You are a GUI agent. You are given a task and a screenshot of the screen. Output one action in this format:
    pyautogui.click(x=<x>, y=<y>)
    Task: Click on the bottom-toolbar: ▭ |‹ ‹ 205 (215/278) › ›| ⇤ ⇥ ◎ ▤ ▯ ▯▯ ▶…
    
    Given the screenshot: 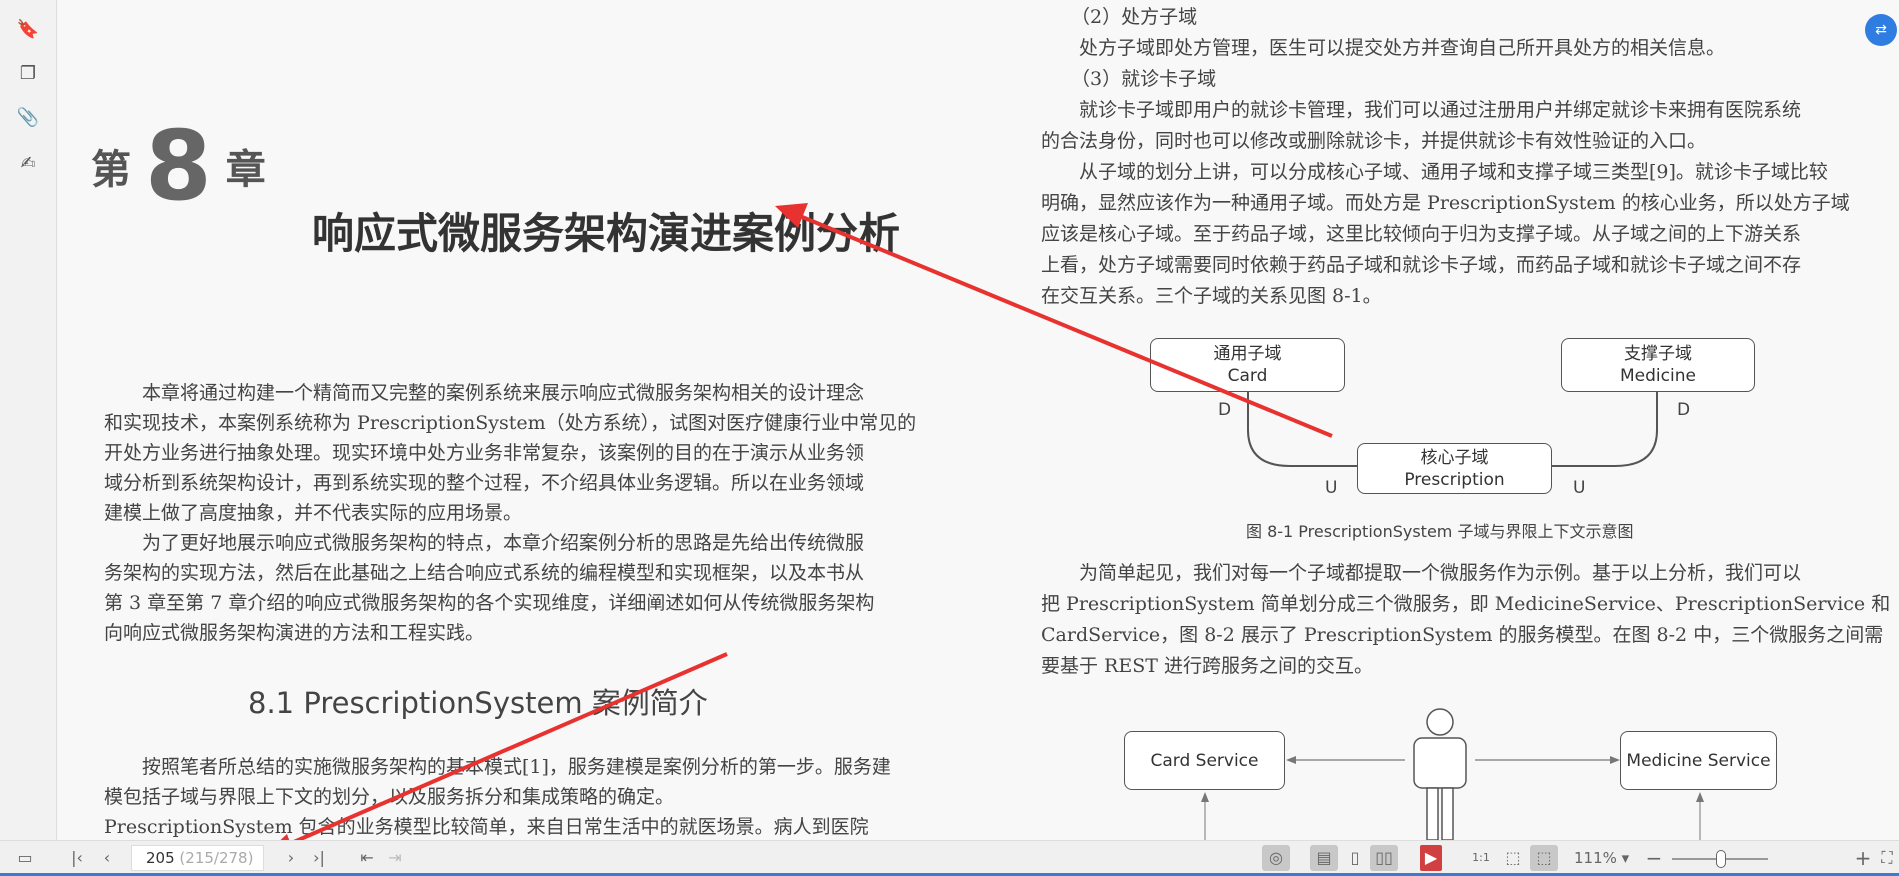 What is the action you would take?
    pyautogui.click(x=949, y=858)
    